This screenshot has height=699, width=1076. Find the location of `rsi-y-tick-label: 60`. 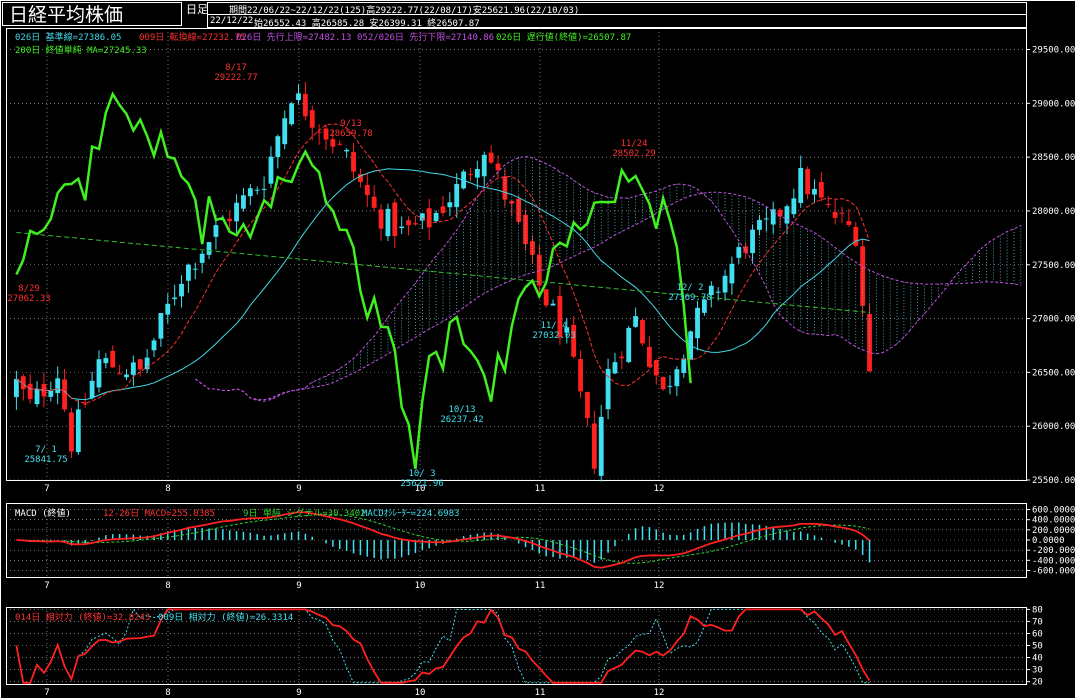

rsi-y-tick-label: 60 is located at coordinates (1037, 634).